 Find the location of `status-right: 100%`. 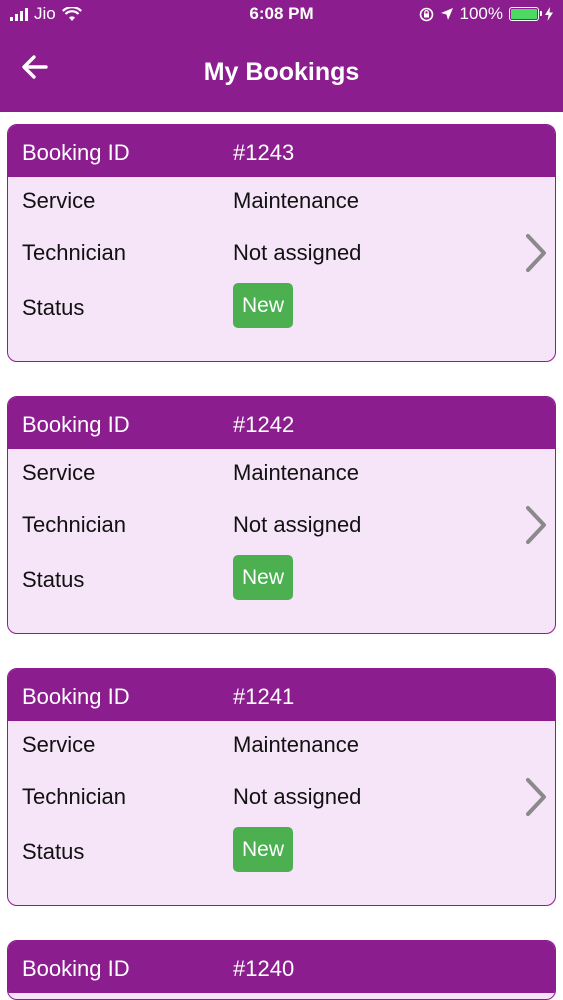

status-right: 100% is located at coordinates (486, 14).